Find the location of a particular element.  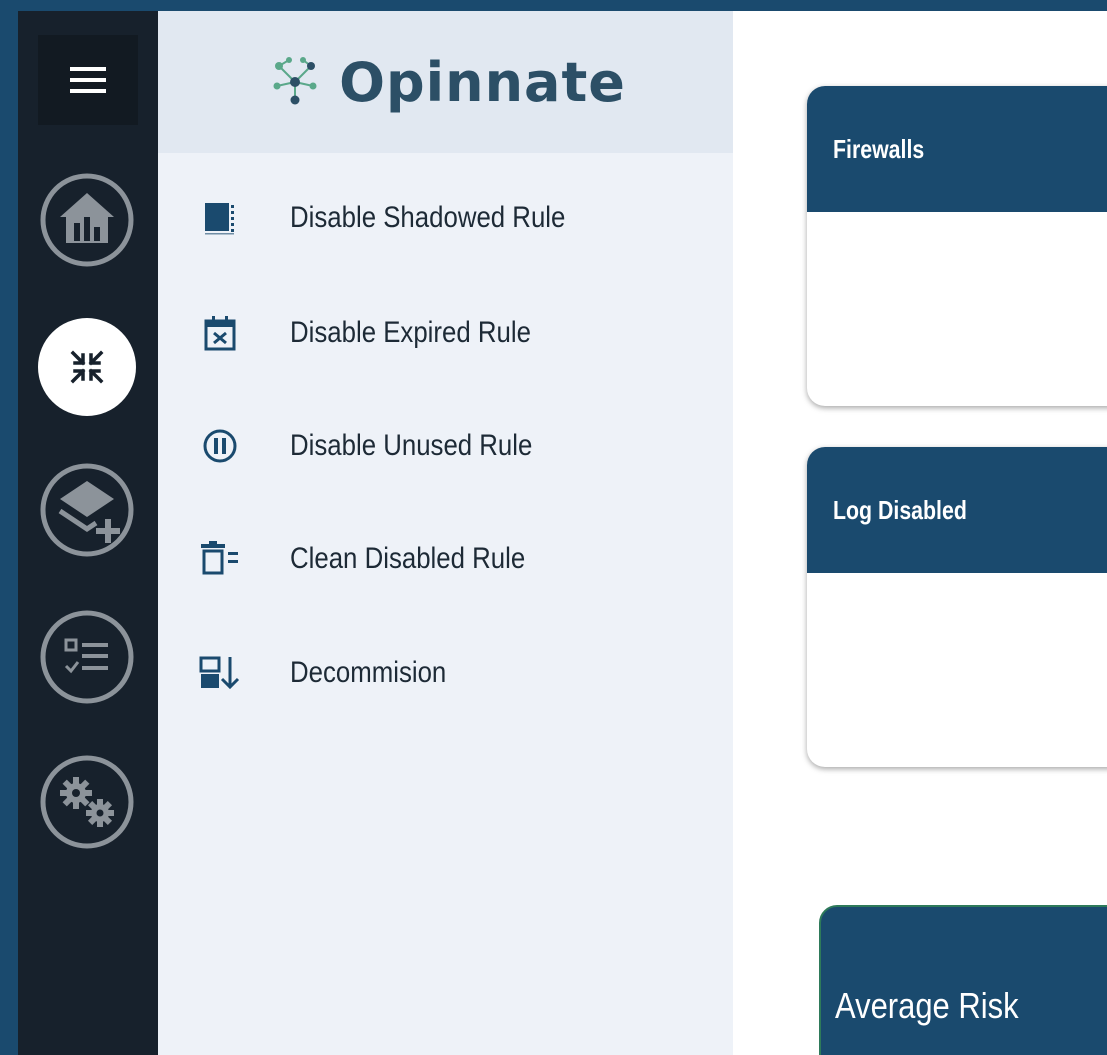

opinnate-logo-icon is located at coordinates (295, 81).